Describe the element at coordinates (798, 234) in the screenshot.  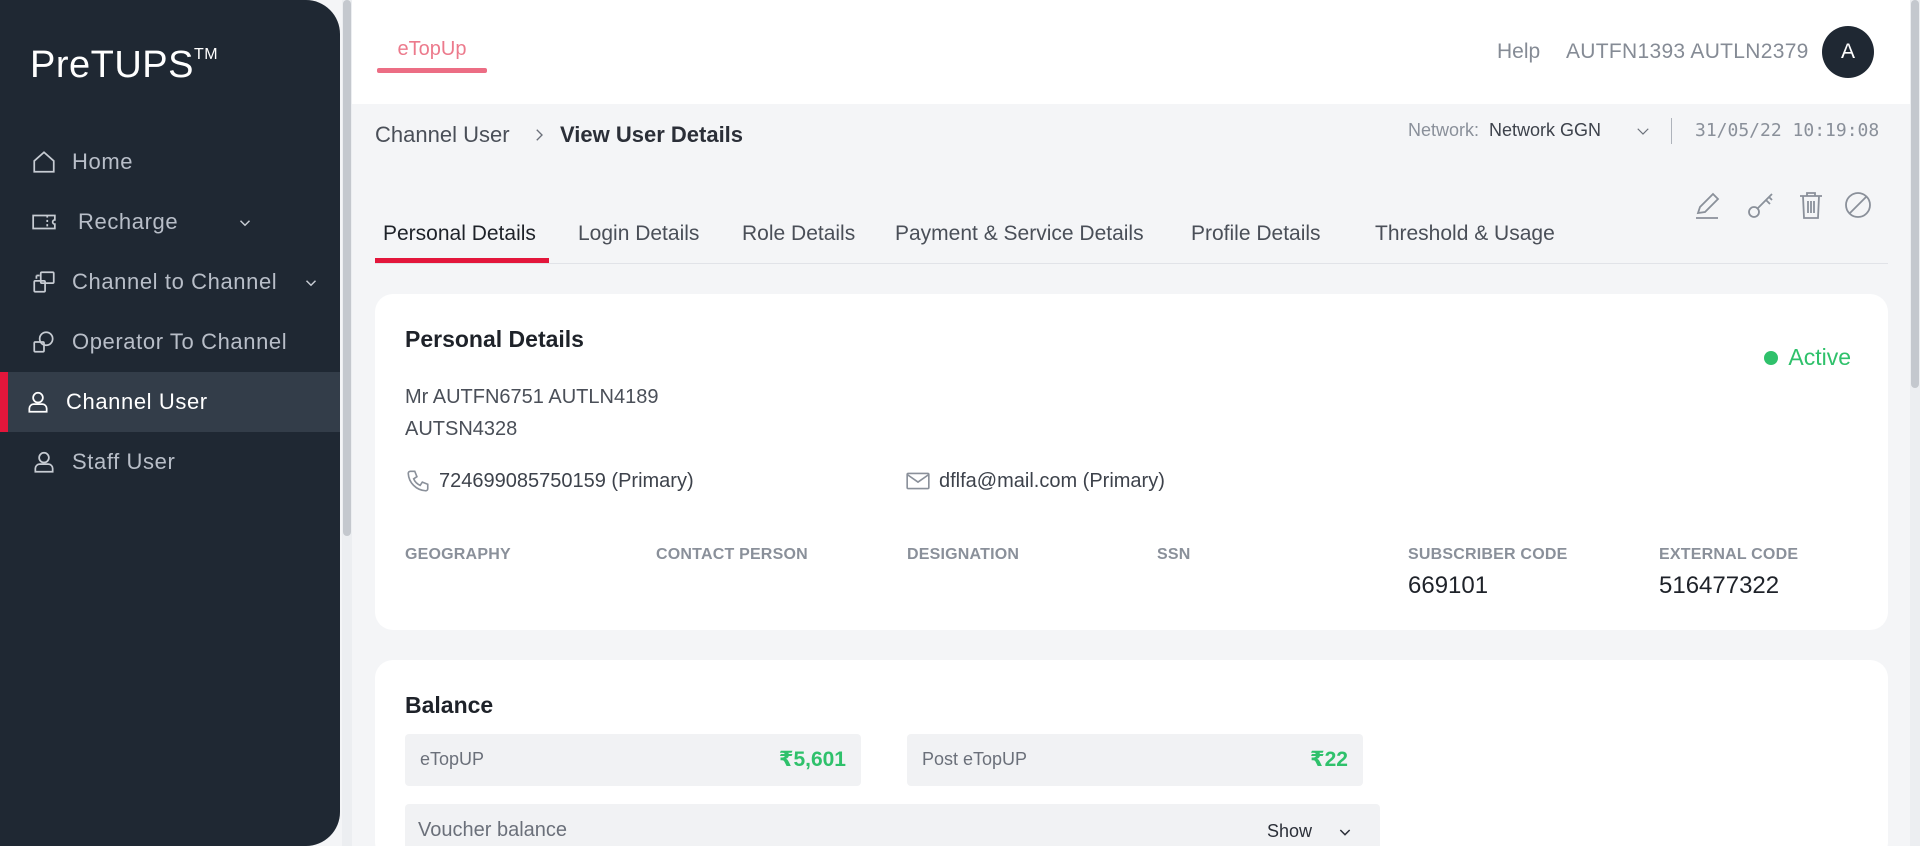
I see `tab-role-details: Role Details` at that location.